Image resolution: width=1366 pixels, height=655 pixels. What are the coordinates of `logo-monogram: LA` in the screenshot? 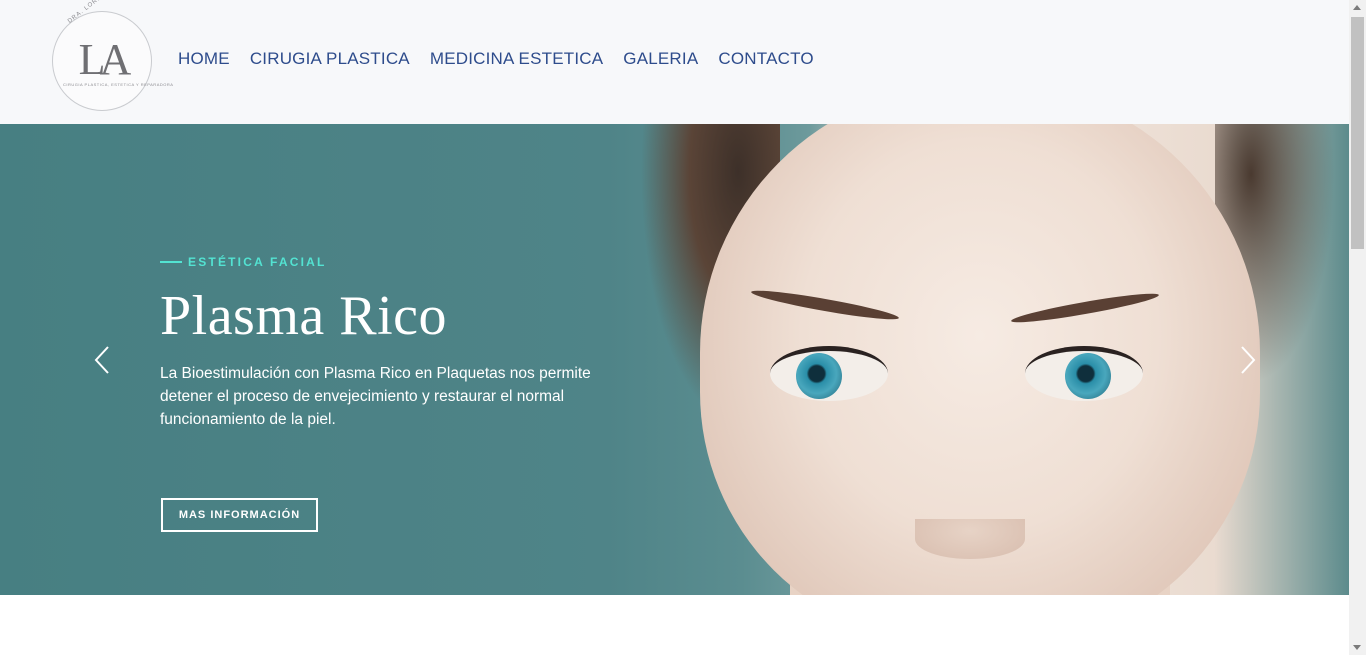 It's located at (105, 59).